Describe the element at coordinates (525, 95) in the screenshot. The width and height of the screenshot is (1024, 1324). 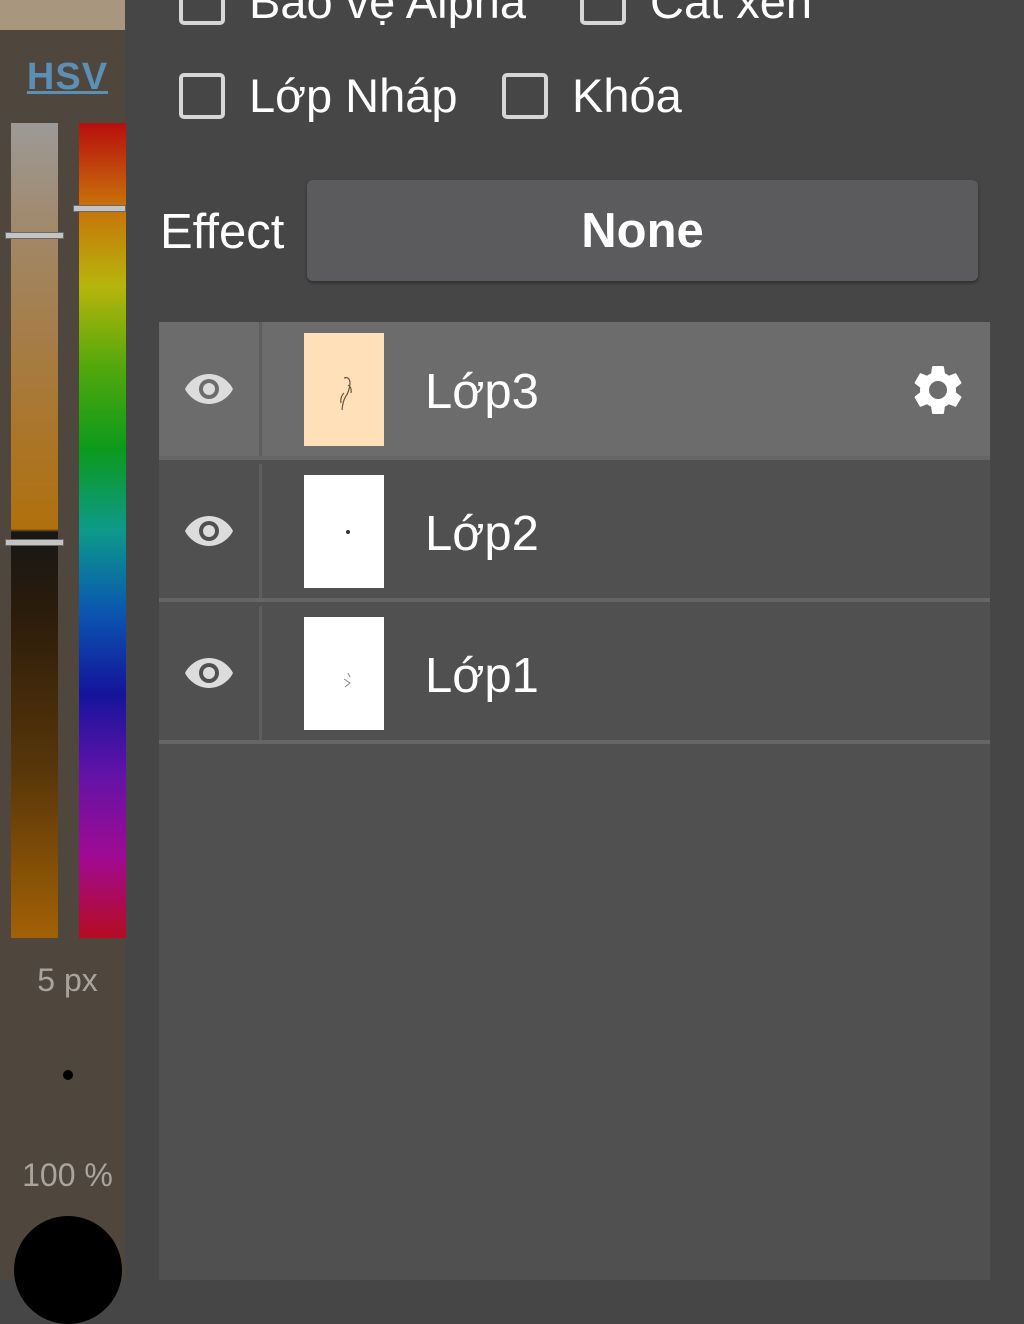
I see `lock-checkbox` at that location.